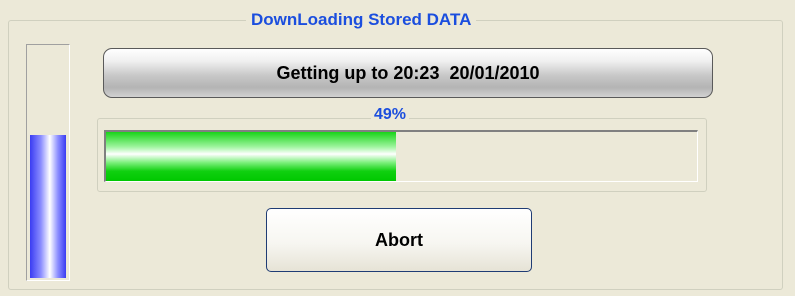  What do you see at coordinates (48, 206) in the screenshot?
I see `level-meter-fill` at bounding box center [48, 206].